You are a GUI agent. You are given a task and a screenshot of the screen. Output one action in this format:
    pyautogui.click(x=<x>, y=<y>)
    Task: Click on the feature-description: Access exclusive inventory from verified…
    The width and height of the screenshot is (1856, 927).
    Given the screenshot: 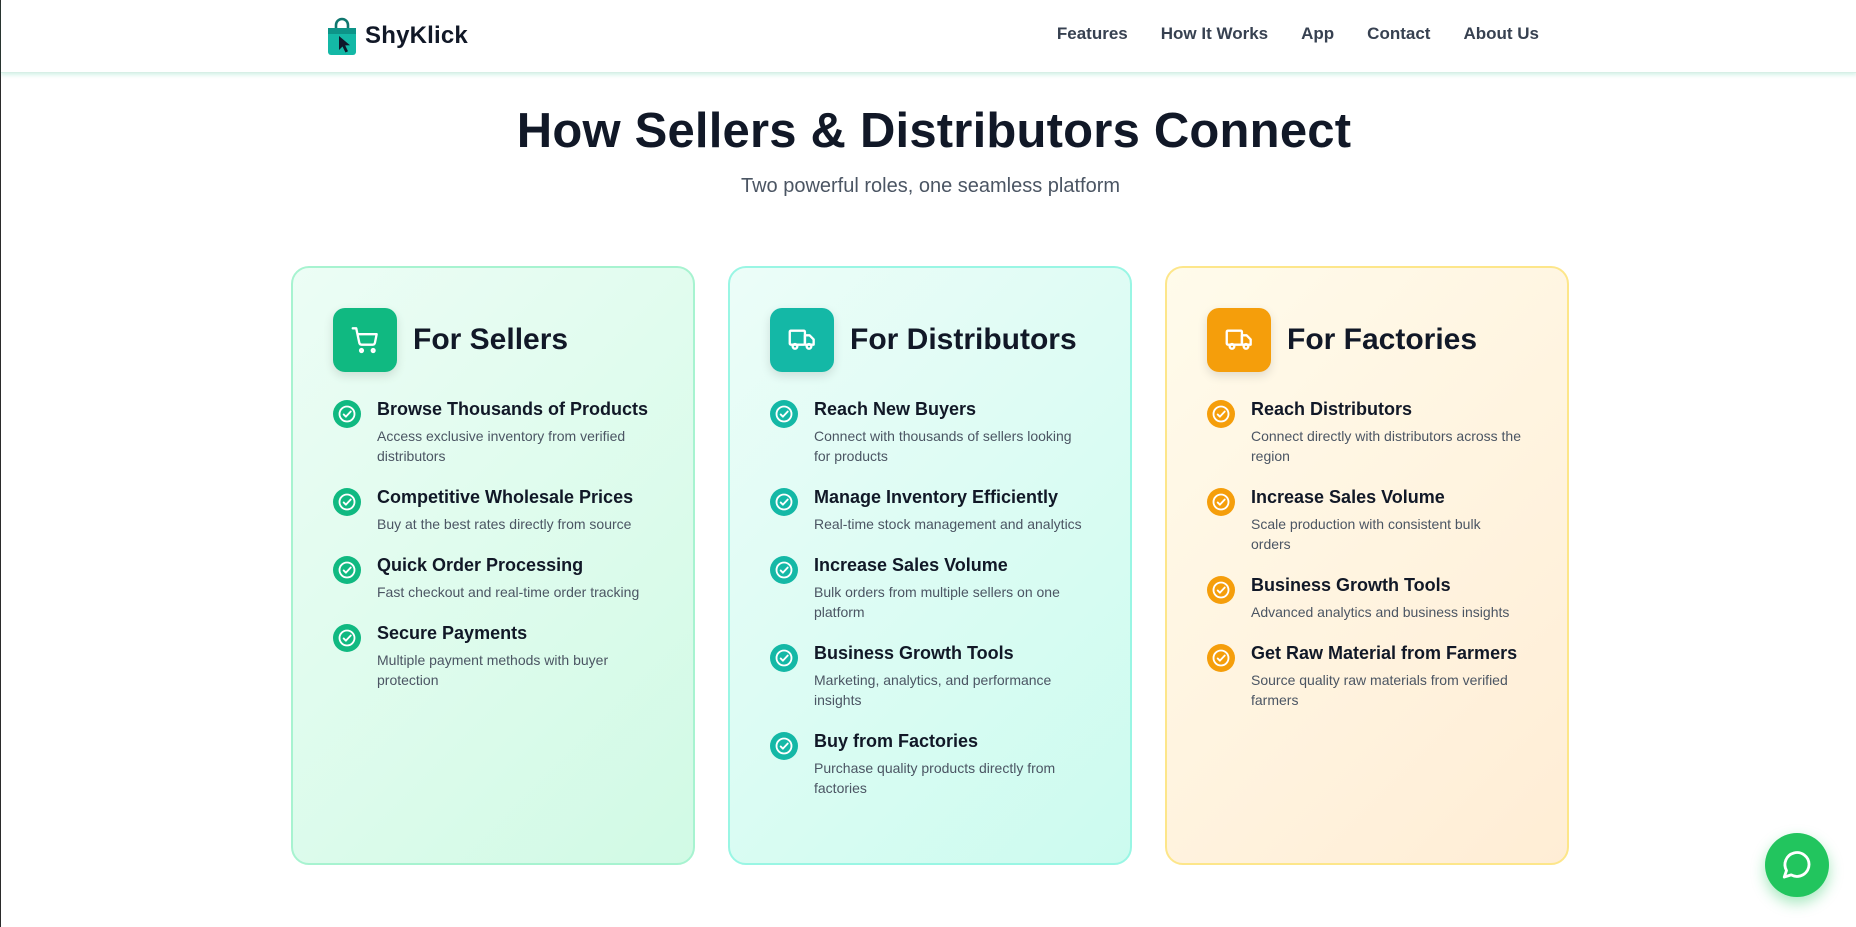 What is the action you would take?
    pyautogui.click(x=501, y=446)
    